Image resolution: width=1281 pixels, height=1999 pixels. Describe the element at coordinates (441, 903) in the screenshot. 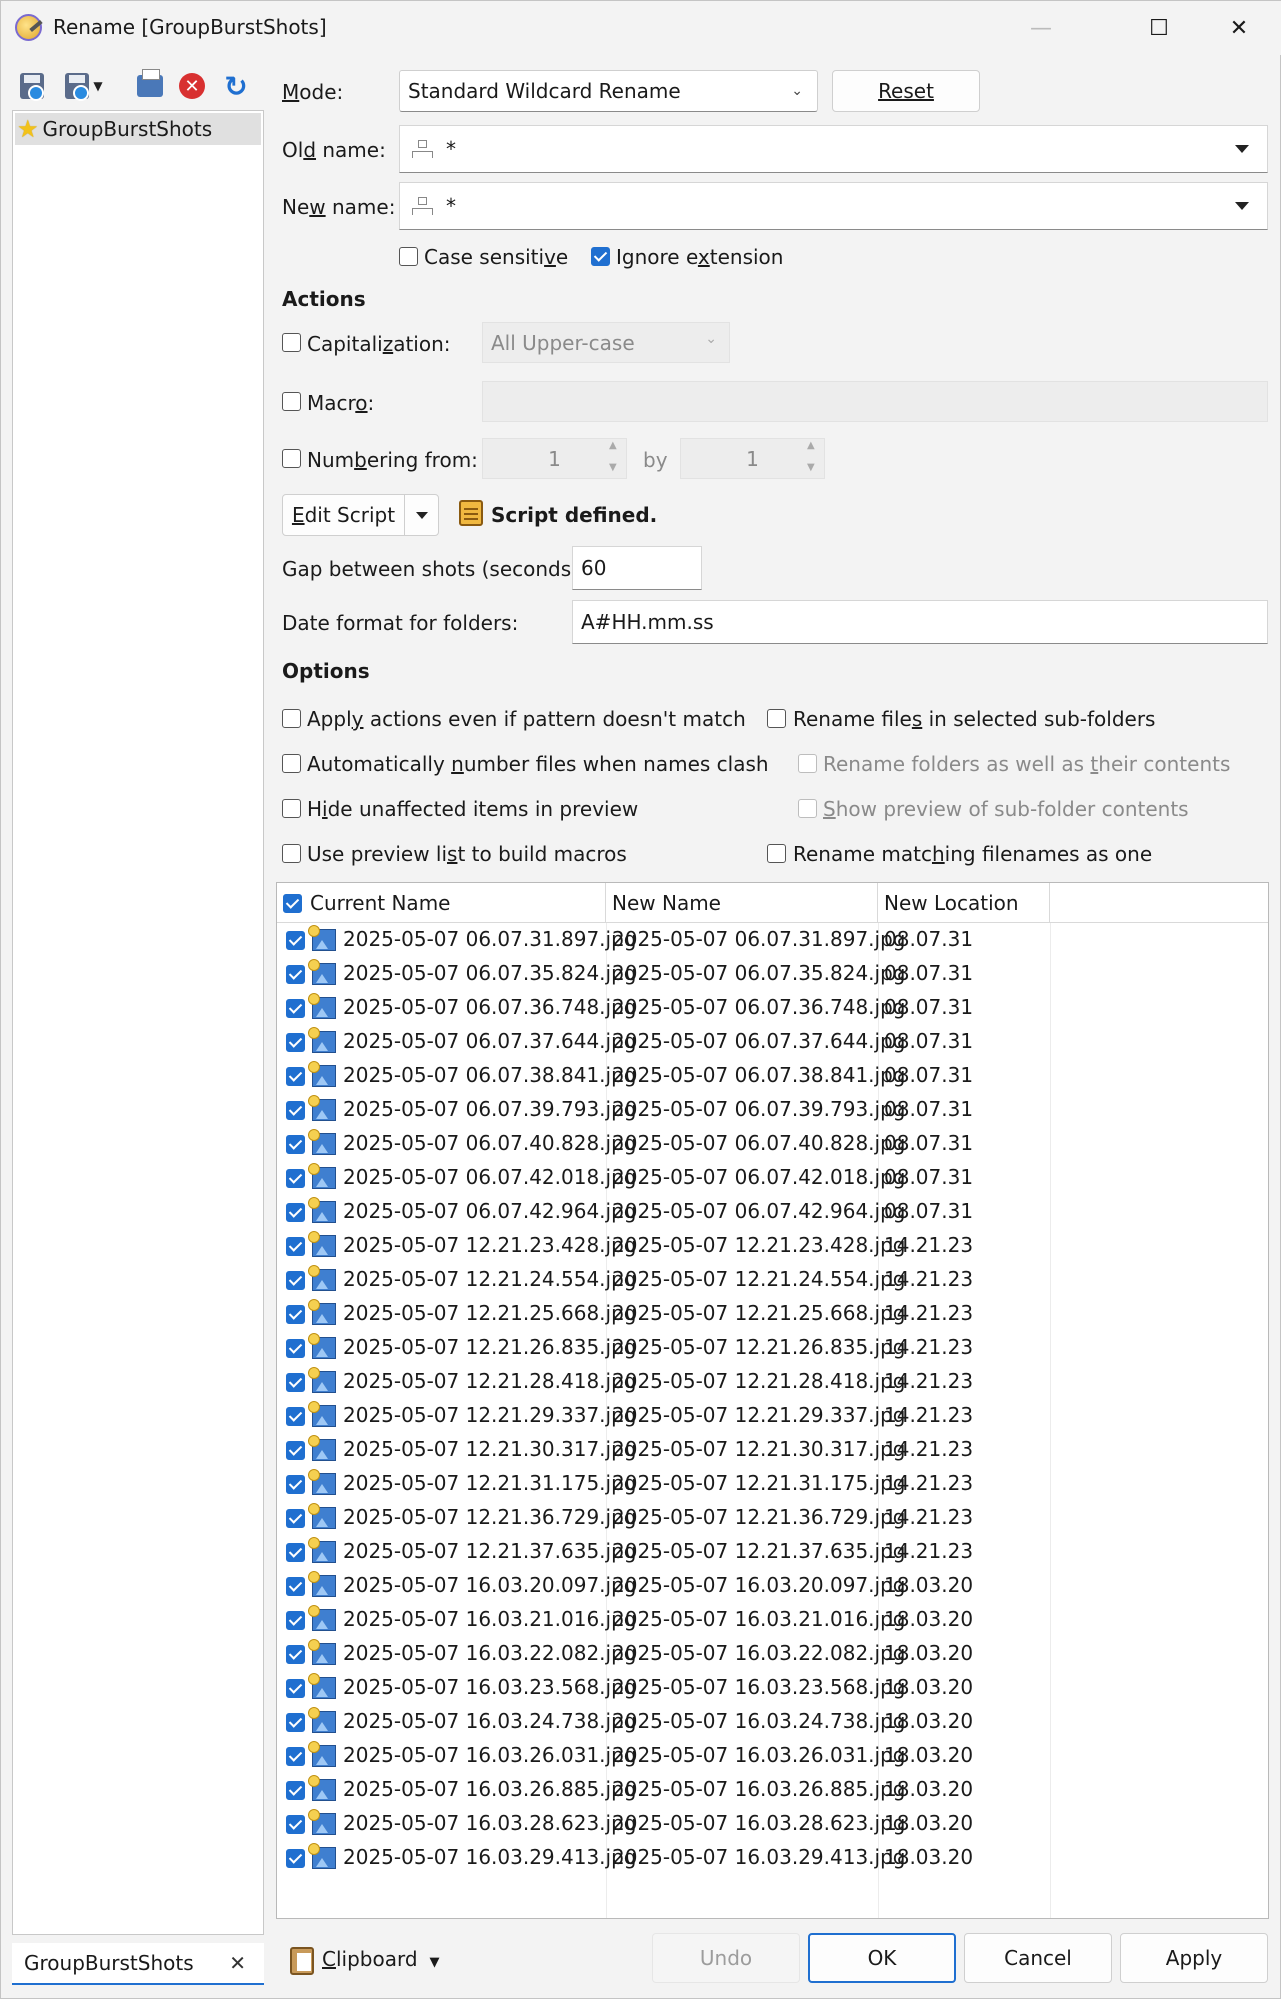

I see `column-current-name: Current Name` at that location.